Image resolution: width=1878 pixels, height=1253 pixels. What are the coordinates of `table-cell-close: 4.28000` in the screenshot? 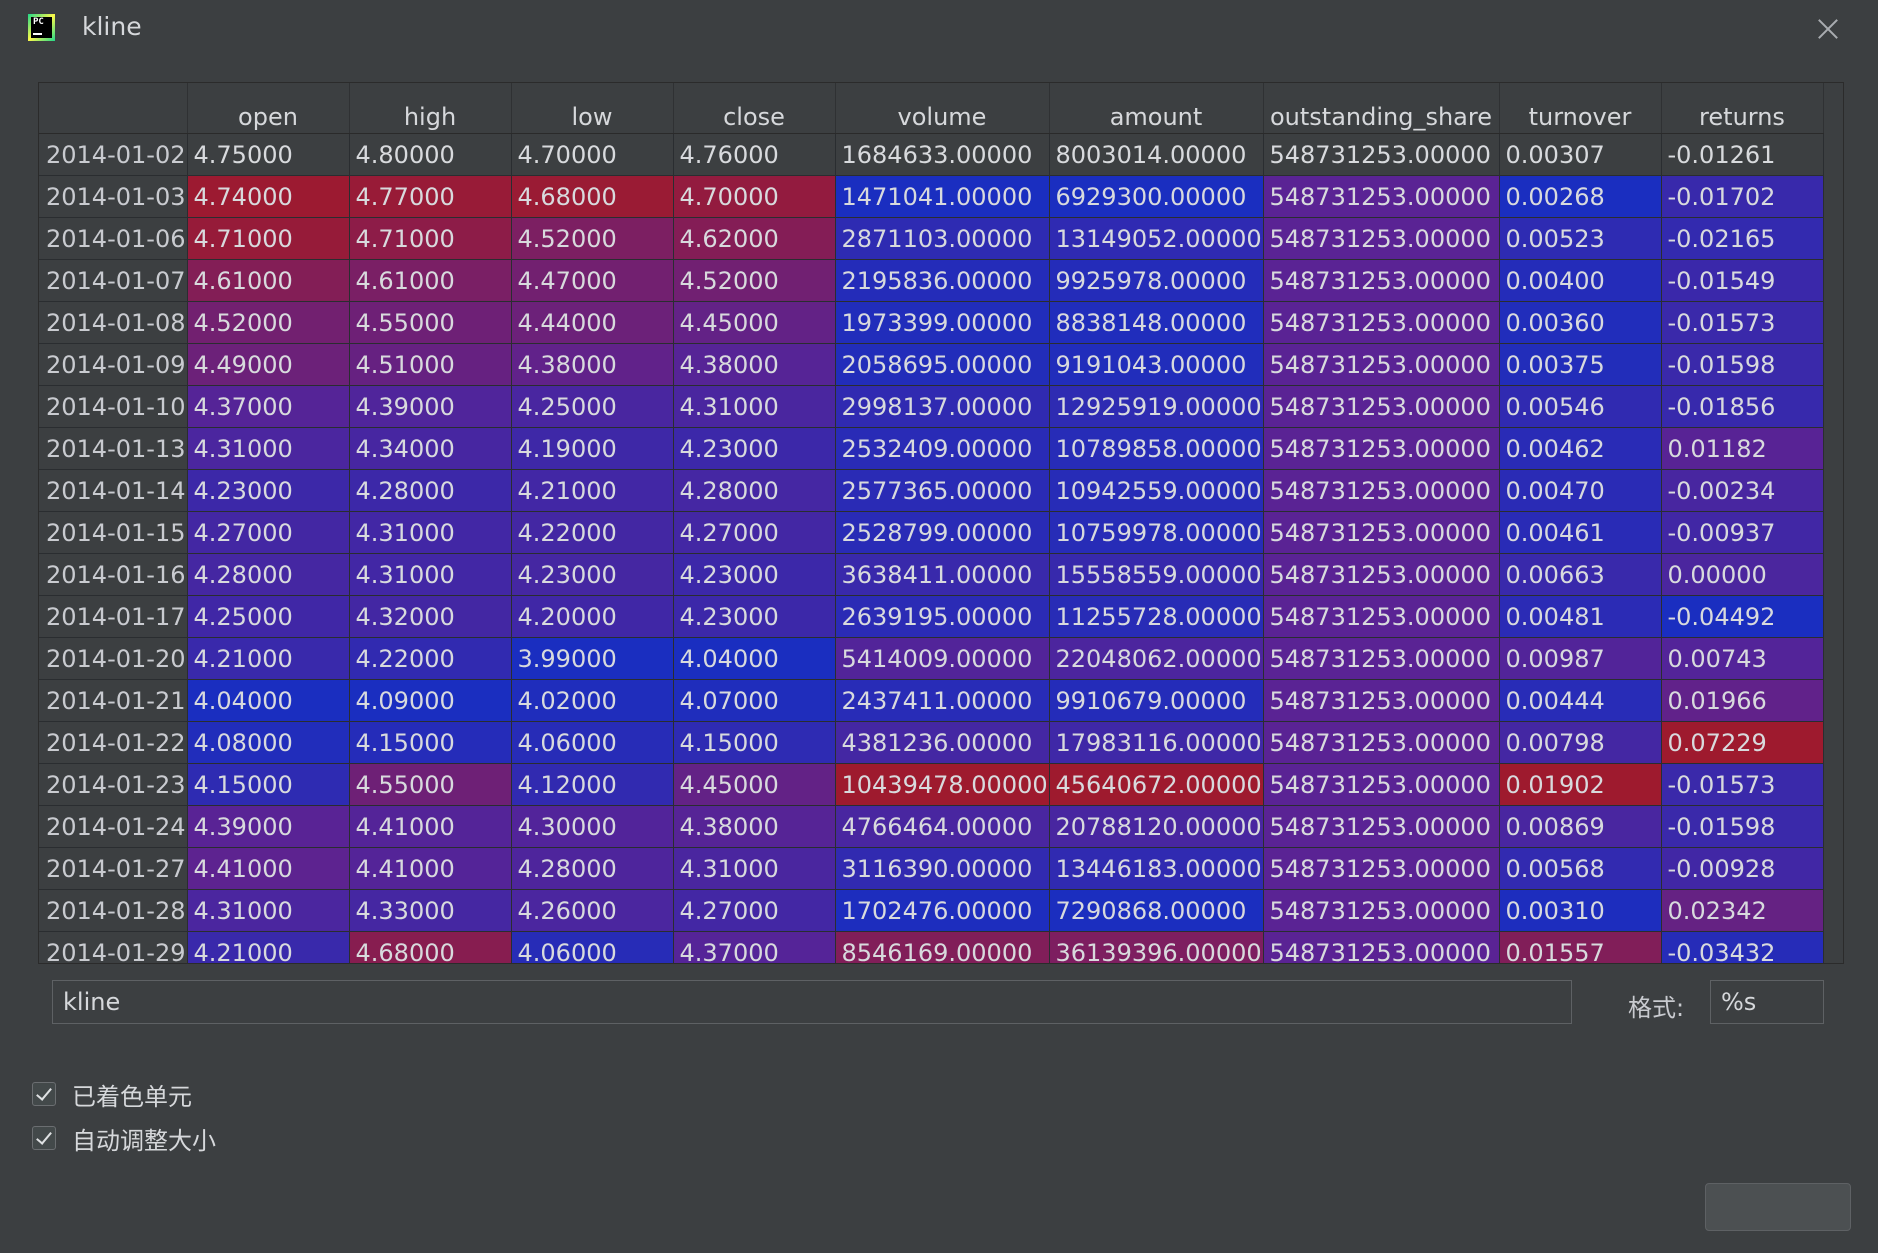 It's located at (754, 490).